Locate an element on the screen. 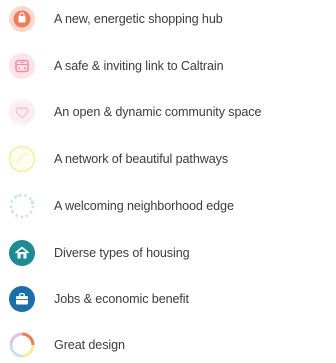 The height and width of the screenshot is (363, 336). benefit-item-design: Great design is located at coordinates (171, 345).